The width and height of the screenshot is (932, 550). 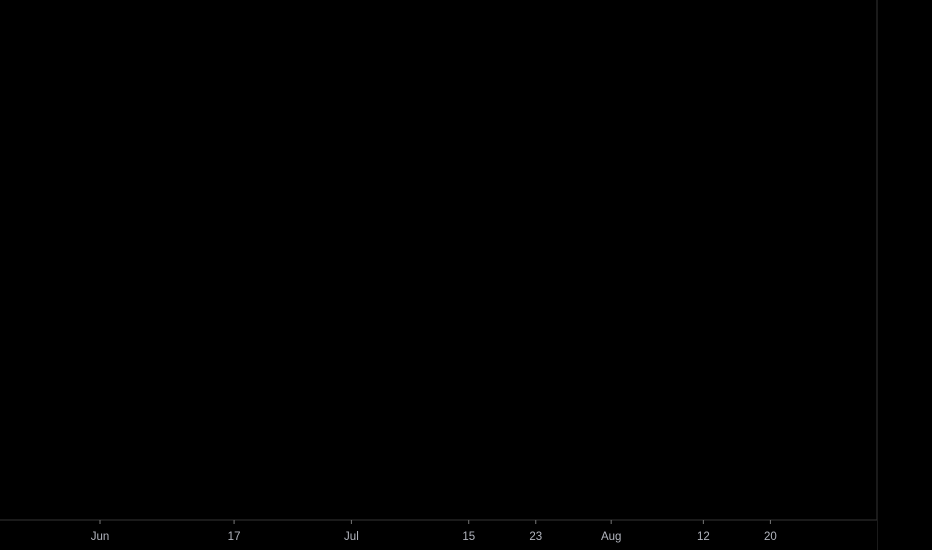 I want to click on time-tick-label: Jun, so click(x=100, y=537).